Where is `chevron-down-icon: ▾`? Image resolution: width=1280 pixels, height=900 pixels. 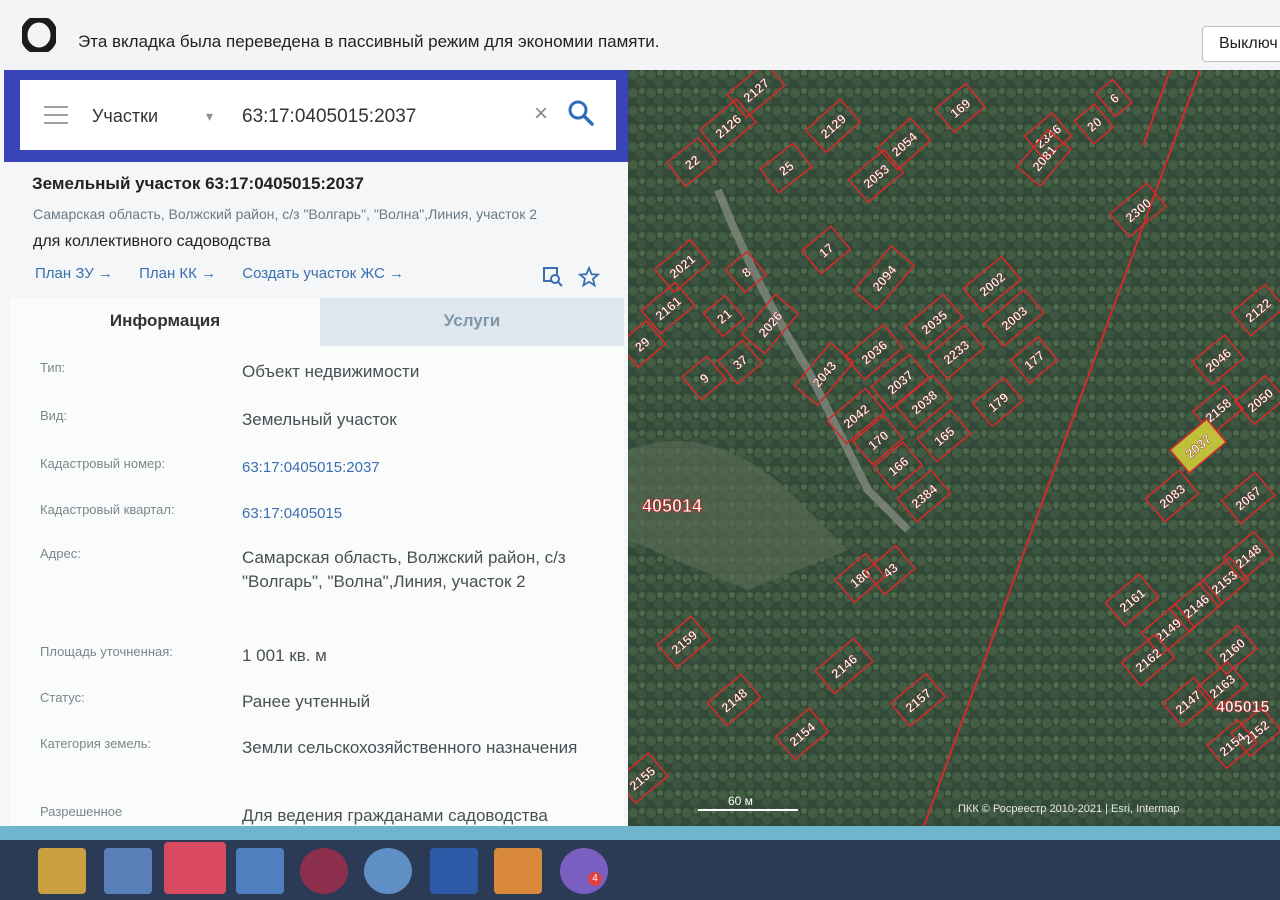
chevron-down-icon: ▾ is located at coordinates (209, 116).